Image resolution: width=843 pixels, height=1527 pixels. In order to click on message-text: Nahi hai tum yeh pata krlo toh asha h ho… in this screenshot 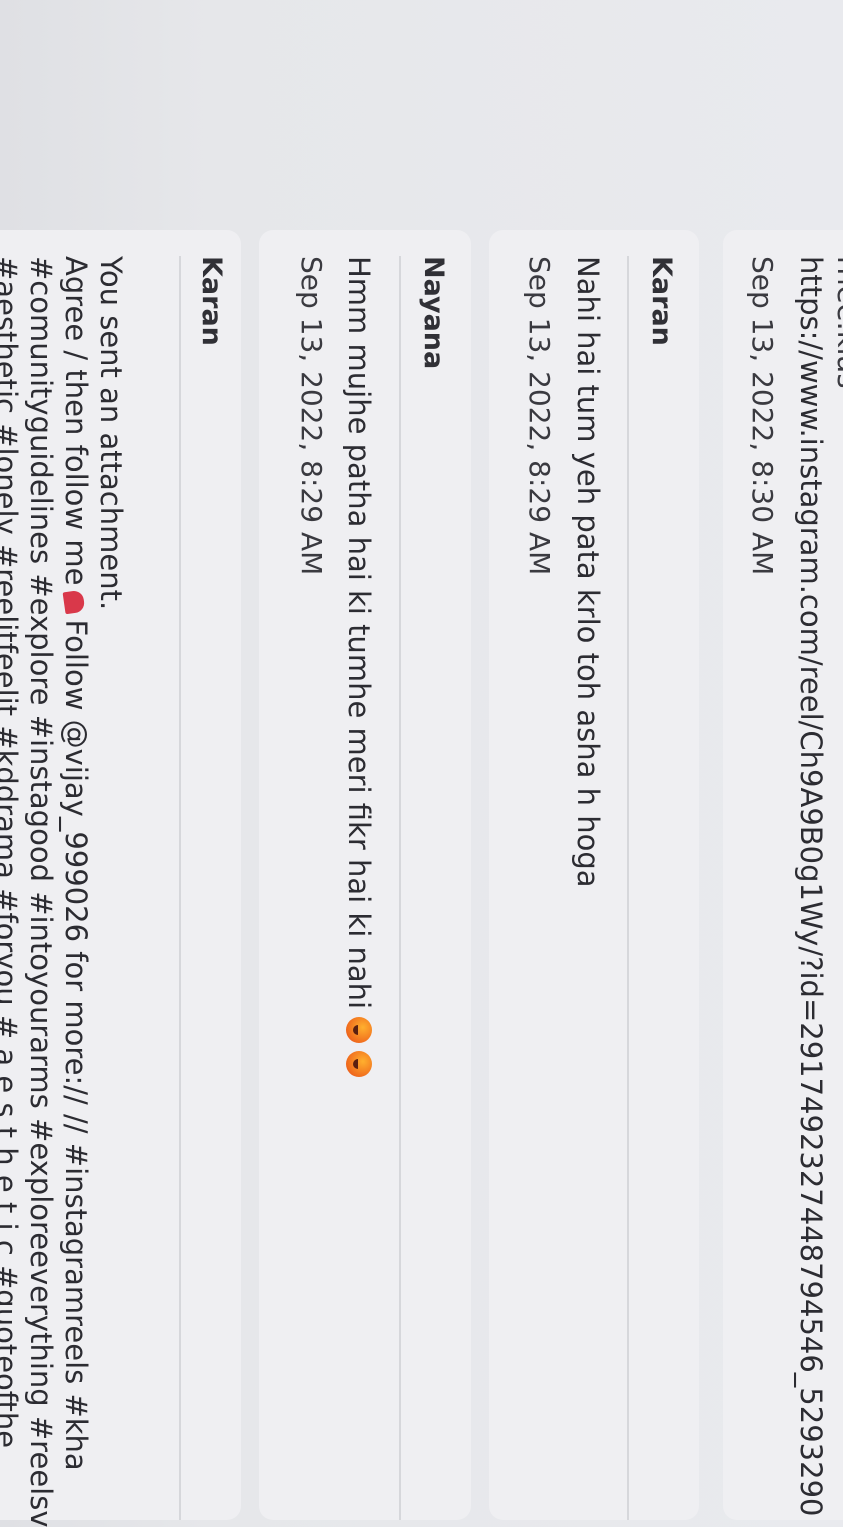, I will do `click(588, 572)`.